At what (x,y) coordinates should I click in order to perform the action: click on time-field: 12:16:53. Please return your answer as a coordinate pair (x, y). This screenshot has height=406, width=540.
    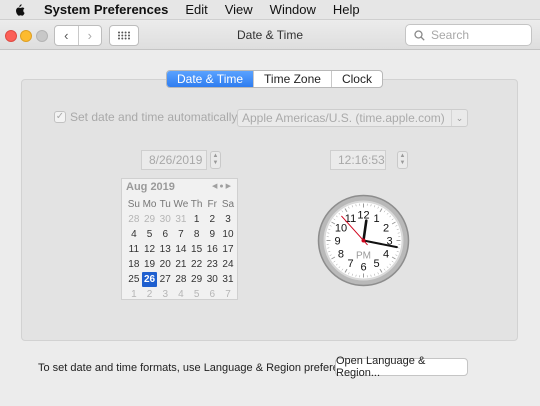
    Looking at the image, I should click on (358, 160).